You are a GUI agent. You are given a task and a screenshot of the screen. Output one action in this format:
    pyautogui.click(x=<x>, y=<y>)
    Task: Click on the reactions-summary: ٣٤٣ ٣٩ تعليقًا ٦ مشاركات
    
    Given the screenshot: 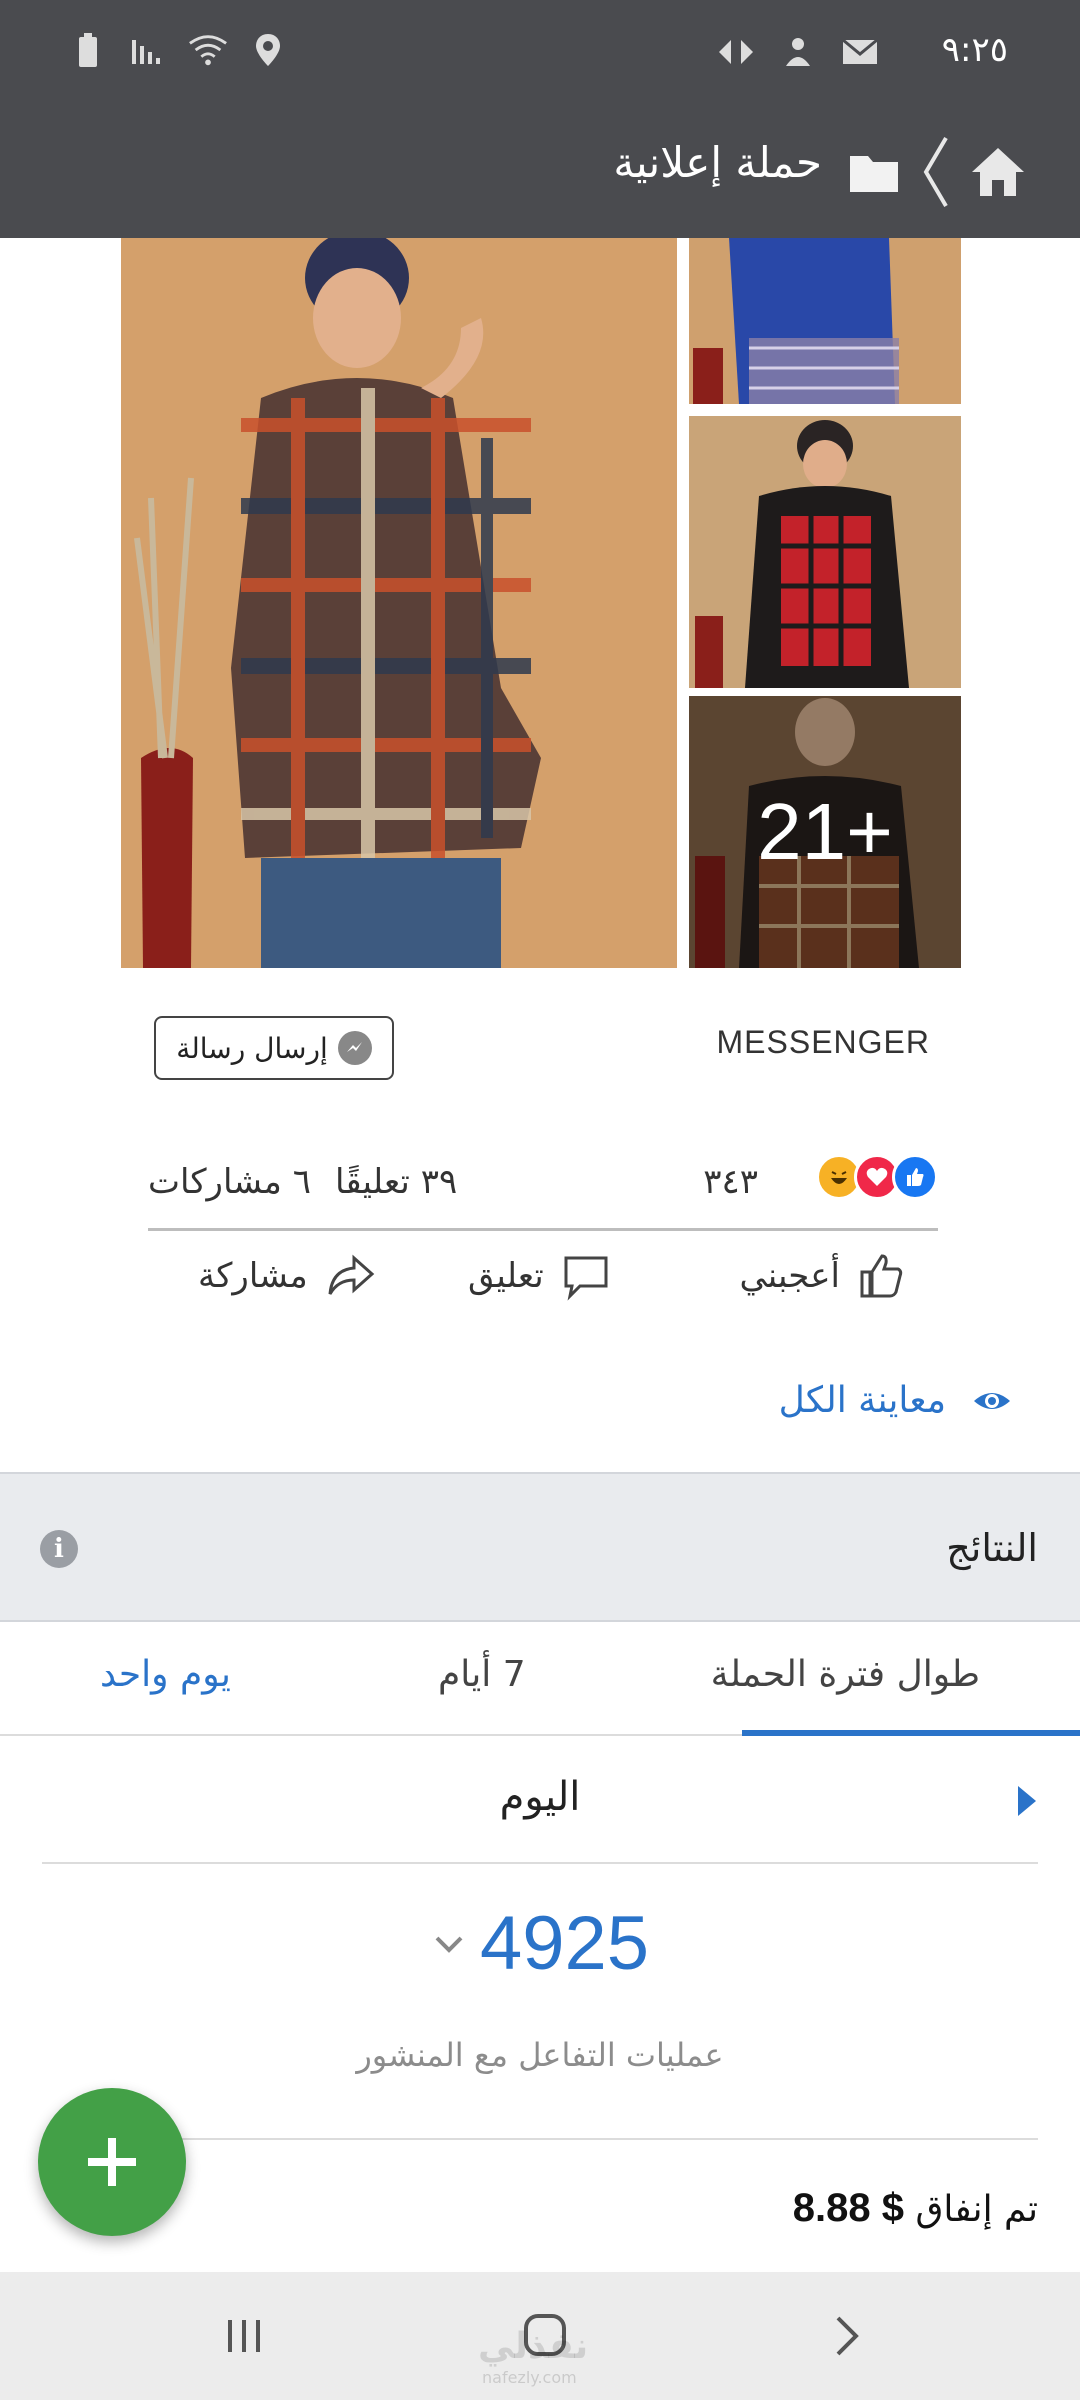 What is the action you would take?
    pyautogui.click(x=543, y=1190)
    